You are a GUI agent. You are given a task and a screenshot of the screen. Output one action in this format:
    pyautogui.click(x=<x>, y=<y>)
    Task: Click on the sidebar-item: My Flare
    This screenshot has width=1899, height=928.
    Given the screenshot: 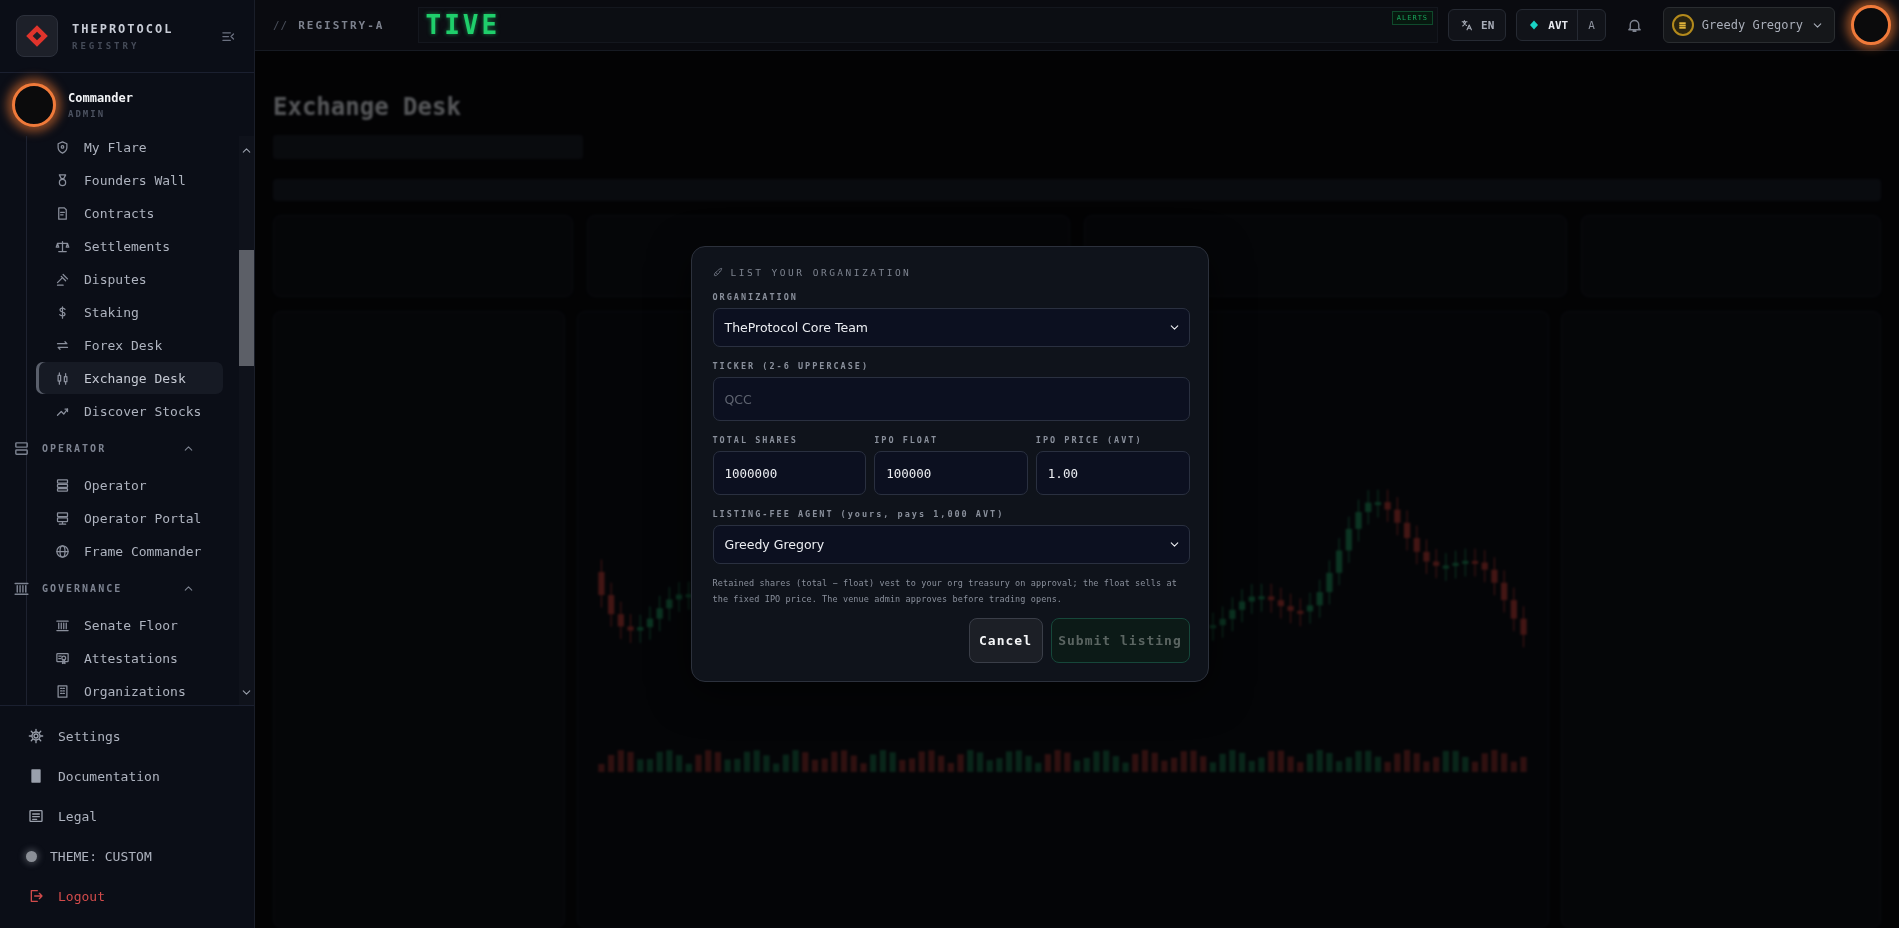 What is the action you would take?
    pyautogui.click(x=129, y=149)
    